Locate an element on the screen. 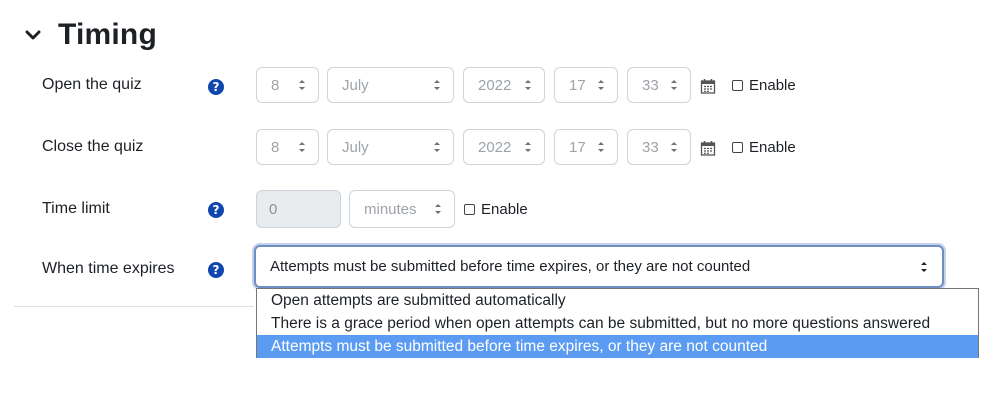  close-day-select: 8 is located at coordinates (287, 147).